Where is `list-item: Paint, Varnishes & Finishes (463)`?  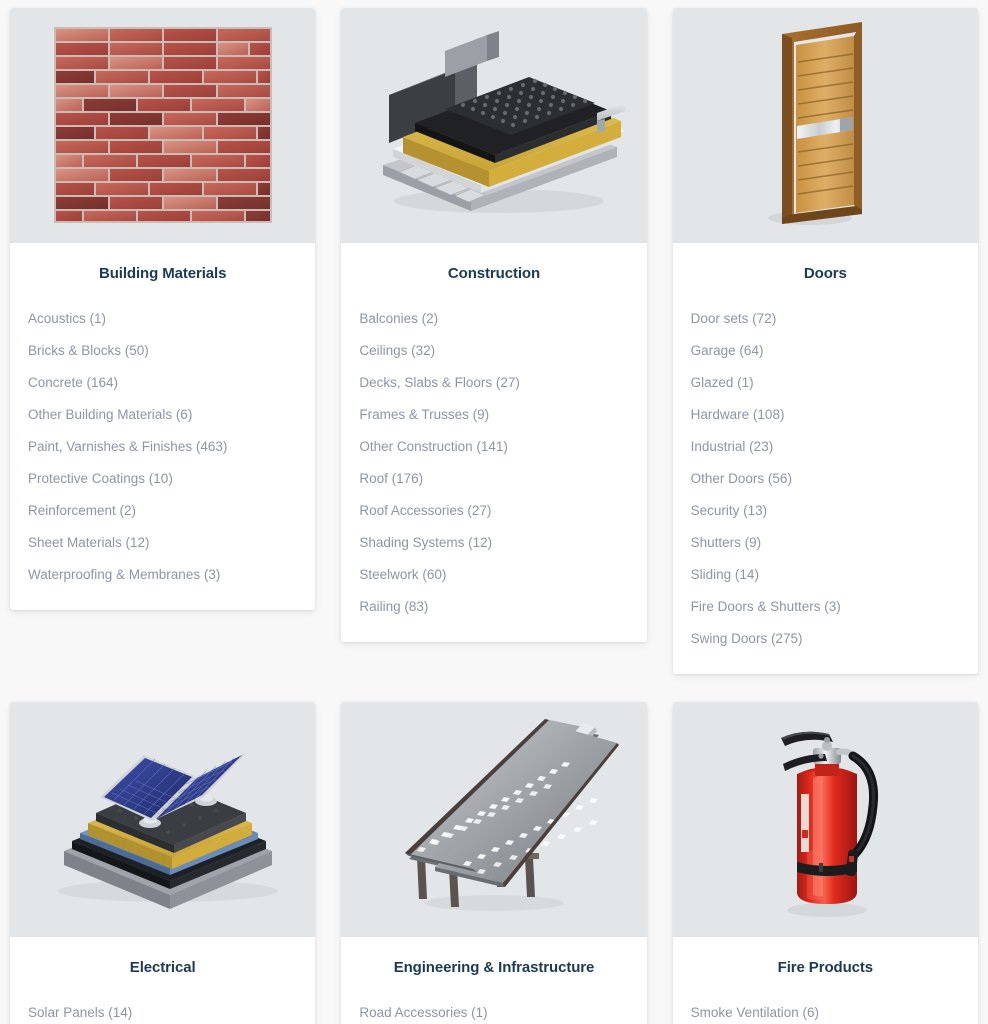 list-item: Paint, Varnishes & Finishes (463) is located at coordinates (162, 447).